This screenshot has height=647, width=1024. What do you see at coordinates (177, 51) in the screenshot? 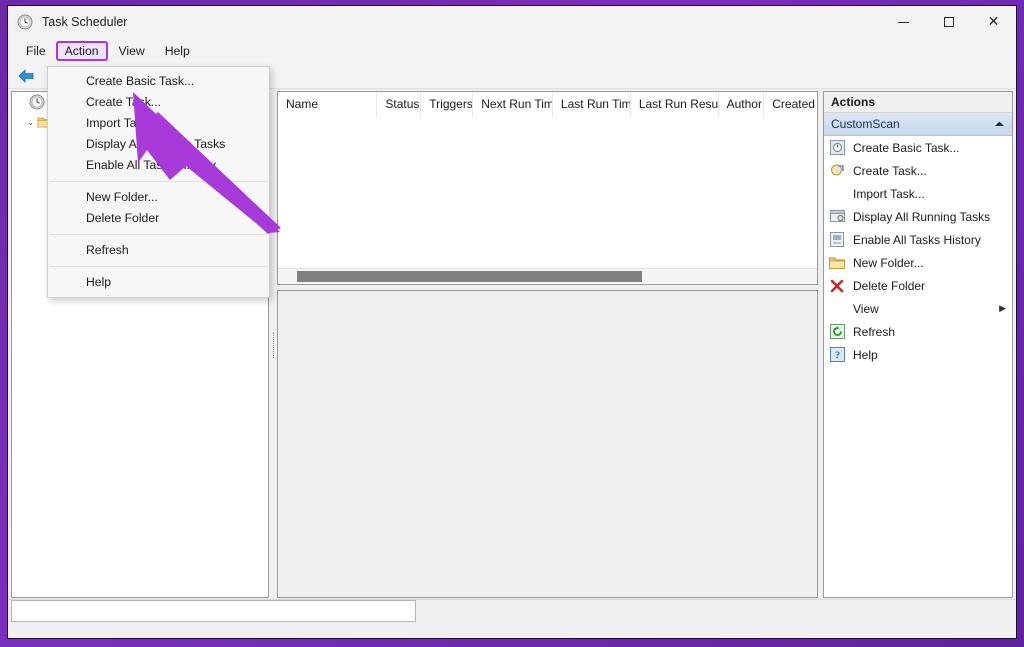
I see `menu-help: Help` at bounding box center [177, 51].